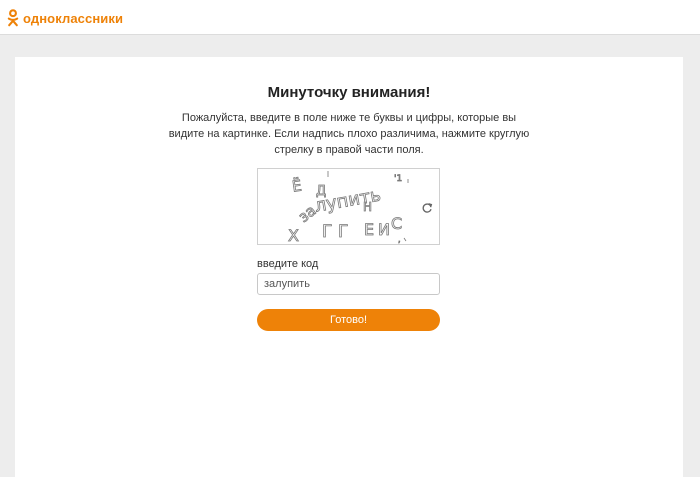  I want to click on site-logo: одноклассники, so click(65, 18).